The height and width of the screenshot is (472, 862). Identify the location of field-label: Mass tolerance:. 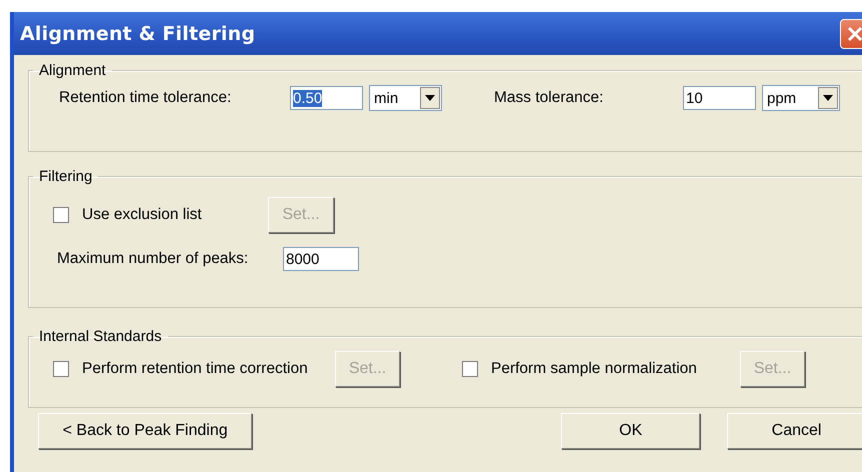
(549, 98).